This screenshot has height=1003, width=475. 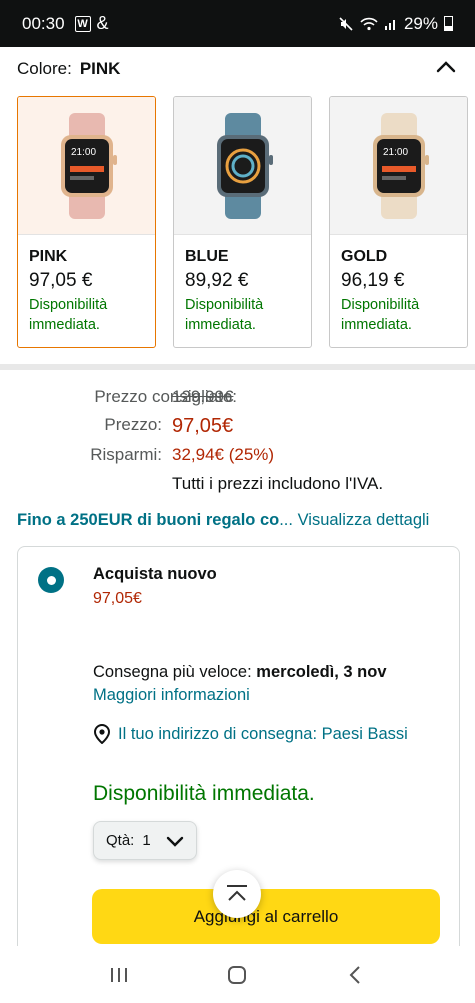 I want to click on delivery-prefix: Consegna più veloce:, so click(x=172, y=672).